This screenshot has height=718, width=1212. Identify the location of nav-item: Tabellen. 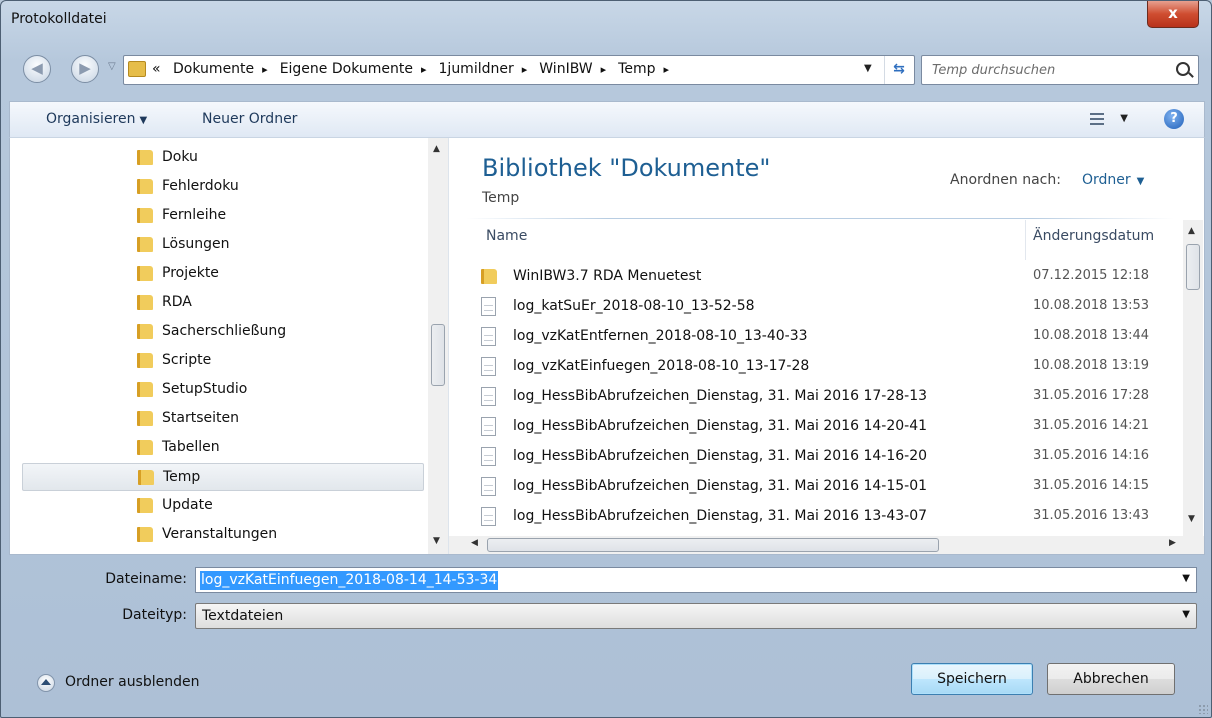
(223, 448).